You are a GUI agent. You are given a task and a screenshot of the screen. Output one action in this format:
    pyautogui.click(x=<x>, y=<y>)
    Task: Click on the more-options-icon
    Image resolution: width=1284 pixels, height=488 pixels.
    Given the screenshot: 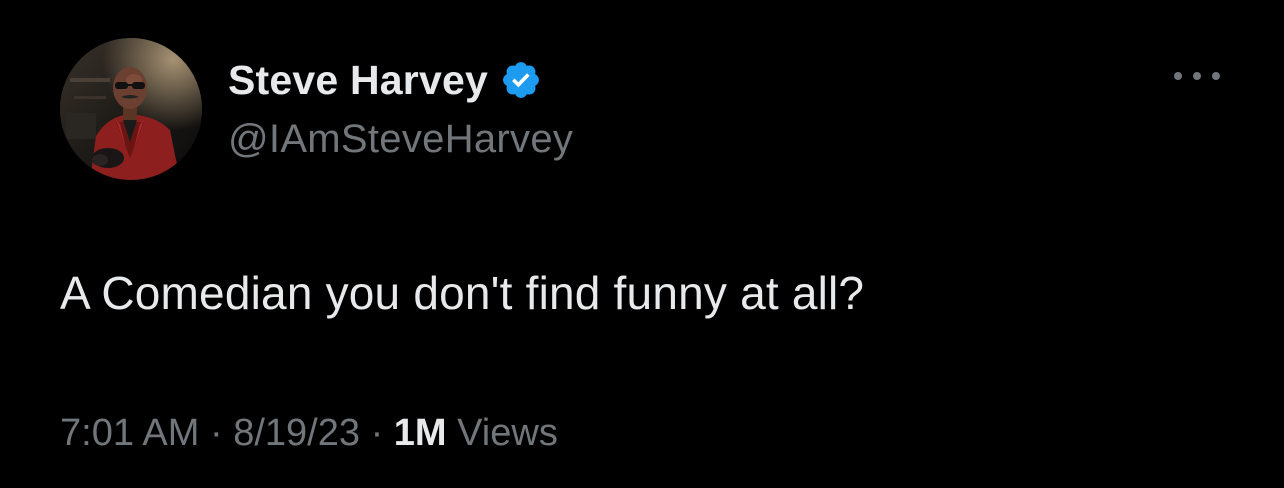 What is the action you would take?
    pyautogui.click(x=1197, y=76)
    